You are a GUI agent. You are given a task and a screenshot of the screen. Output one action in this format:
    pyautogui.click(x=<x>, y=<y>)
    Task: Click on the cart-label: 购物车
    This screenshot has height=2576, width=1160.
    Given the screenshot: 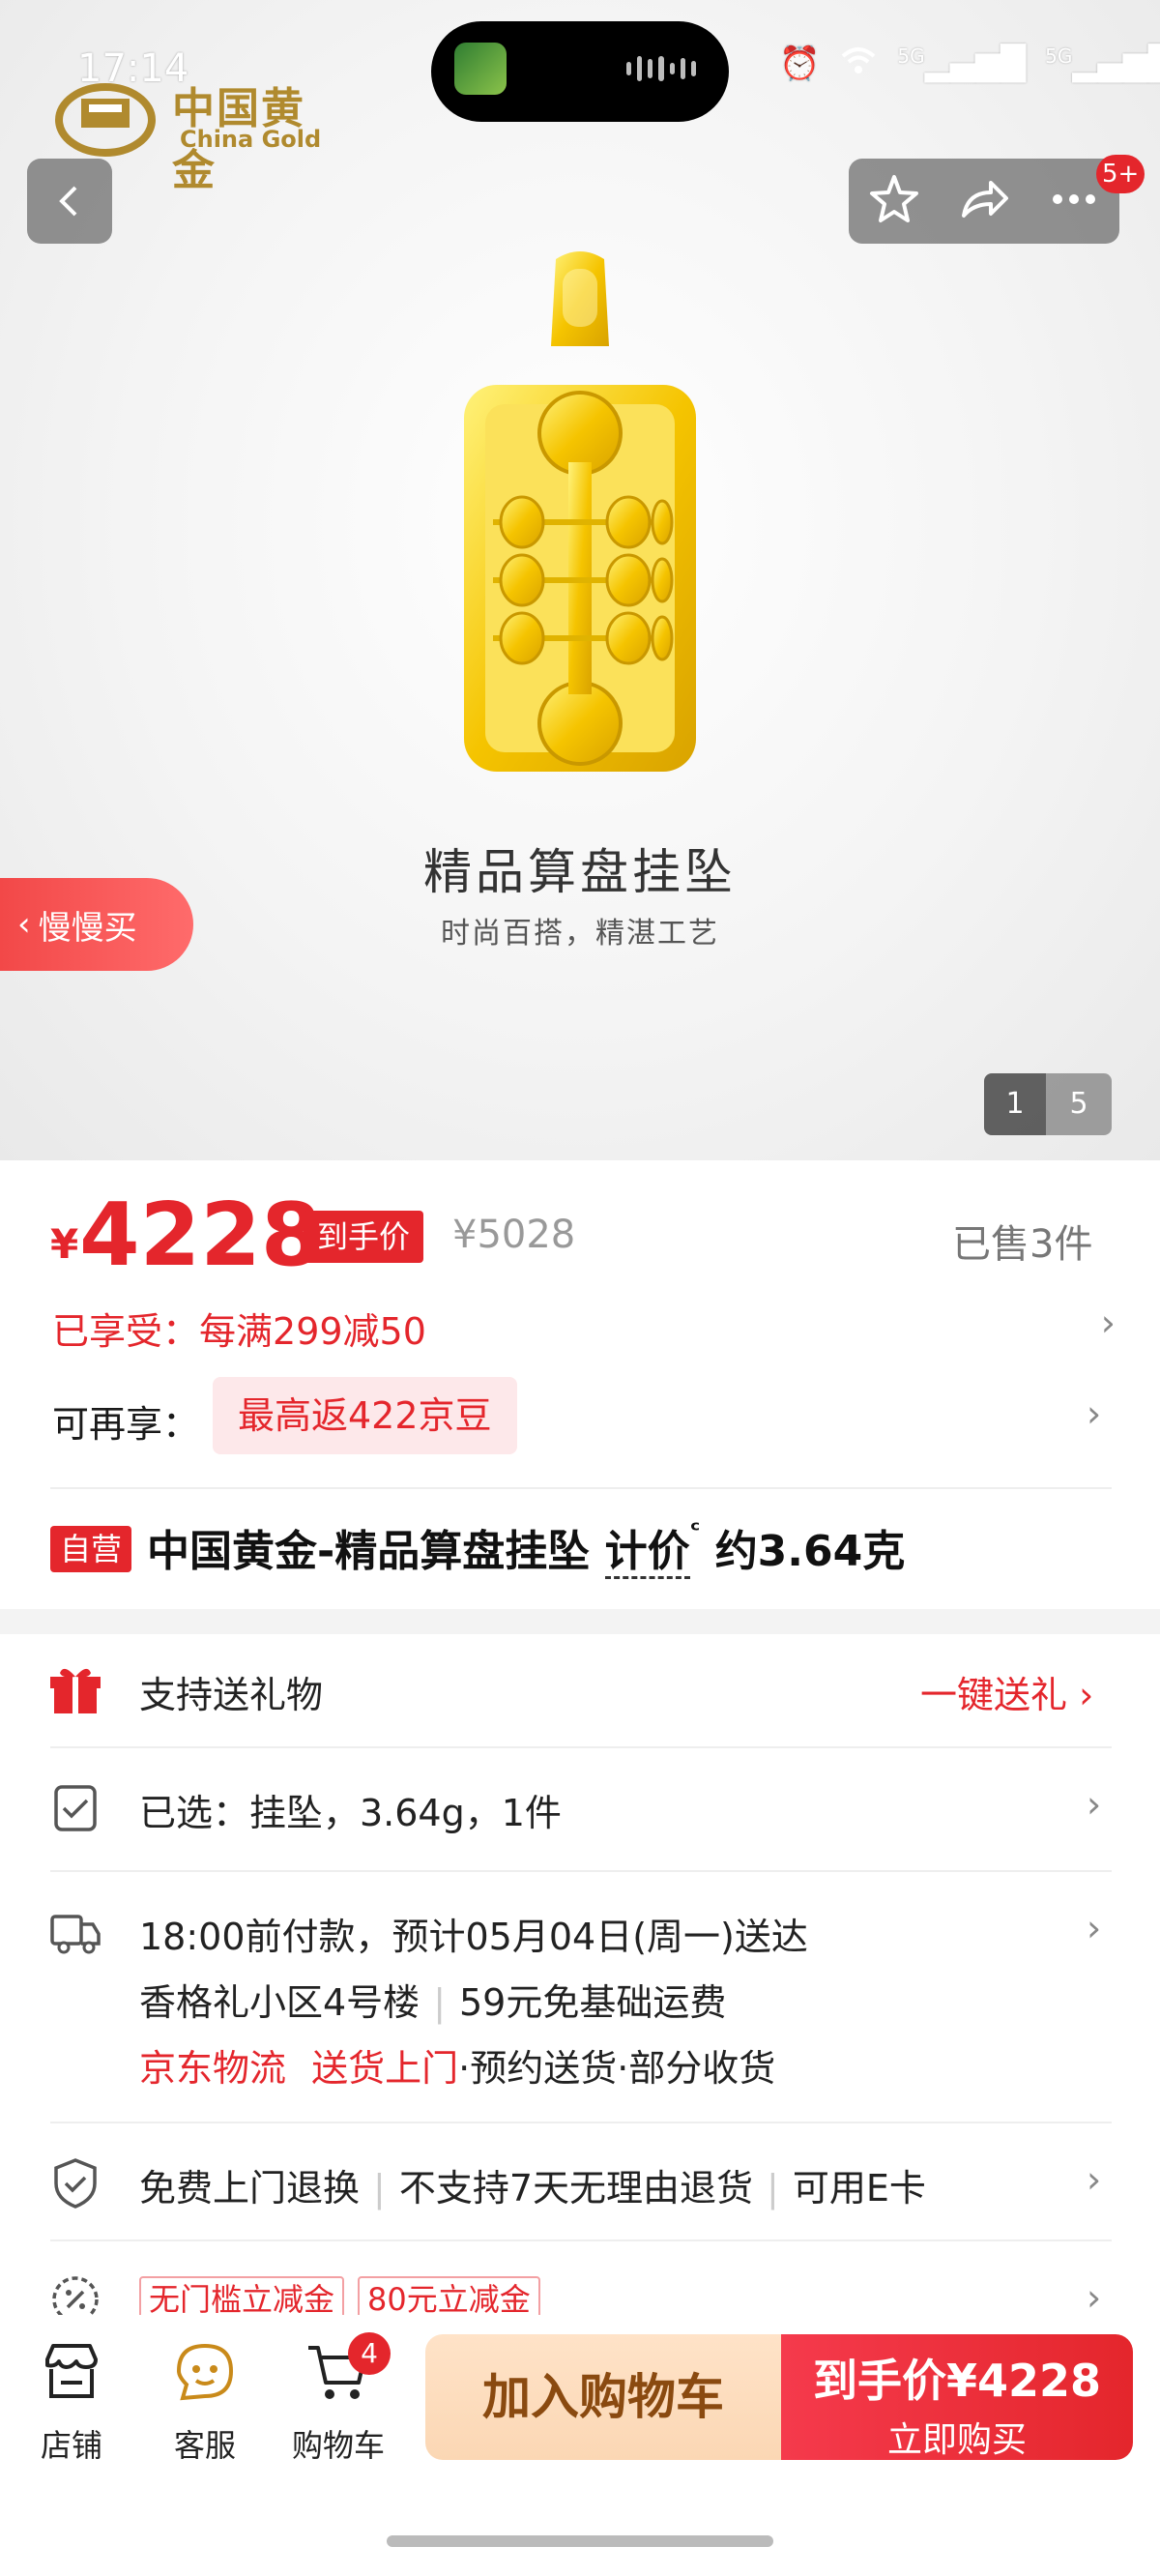 What is the action you would take?
    pyautogui.click(x=338, y=2445)
    